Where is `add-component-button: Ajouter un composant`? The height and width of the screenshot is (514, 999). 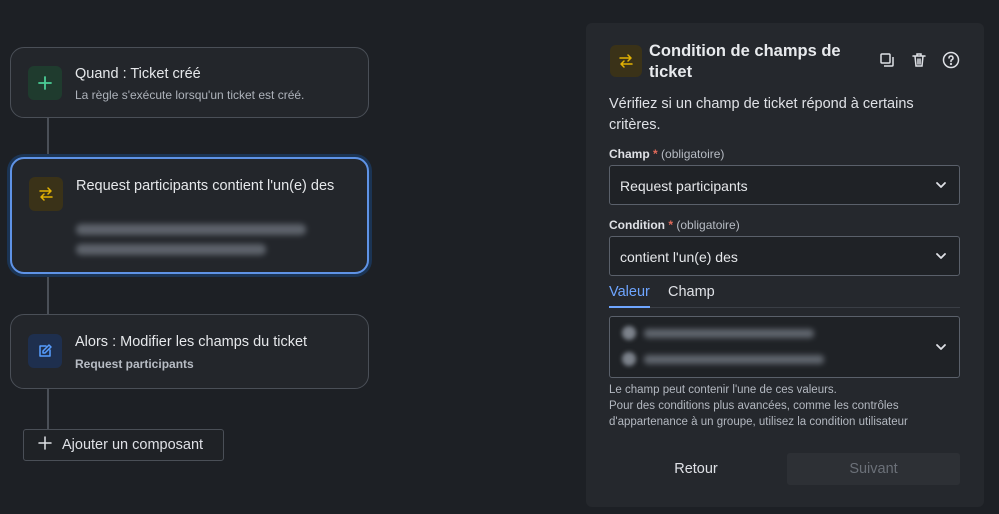
add-component-button: Ajouter un composant is located at coordinates (123, 445).